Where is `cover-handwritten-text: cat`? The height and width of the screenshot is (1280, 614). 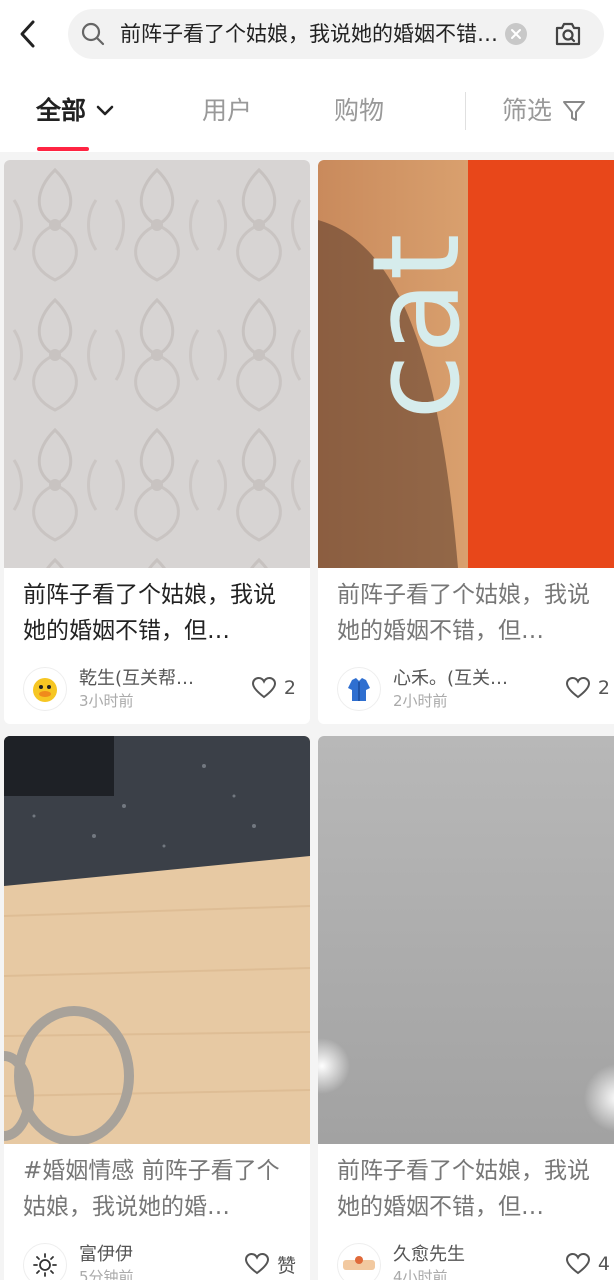 cover-handwritten-text: cat is located at coordinates (417, 326).